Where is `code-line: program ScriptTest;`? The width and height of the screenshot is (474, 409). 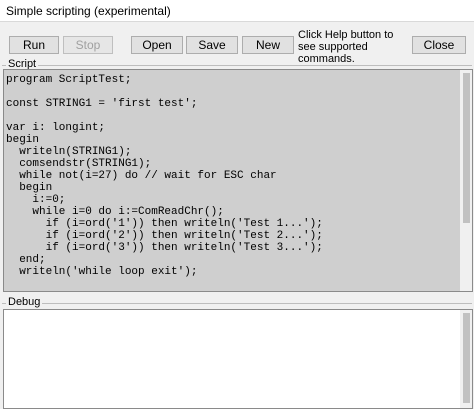 code-line: program ScriptTest; is located at coordinates (69, 80).